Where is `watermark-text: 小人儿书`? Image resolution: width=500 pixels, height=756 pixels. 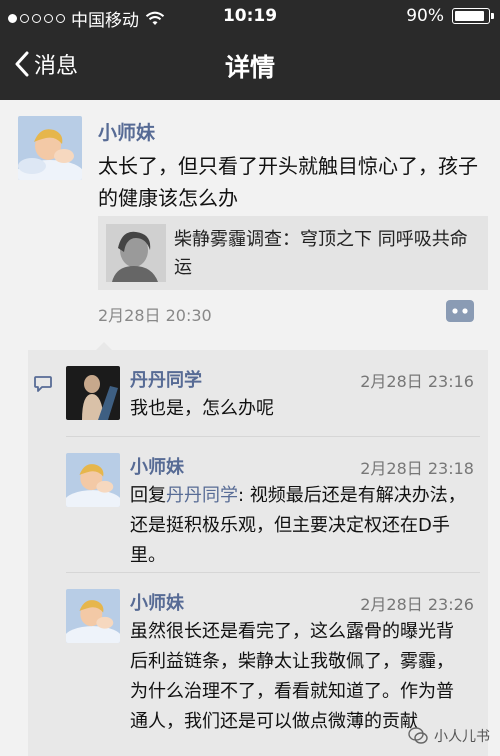
watermark-text: 小人儿书 is located at coordinates (462, 737).